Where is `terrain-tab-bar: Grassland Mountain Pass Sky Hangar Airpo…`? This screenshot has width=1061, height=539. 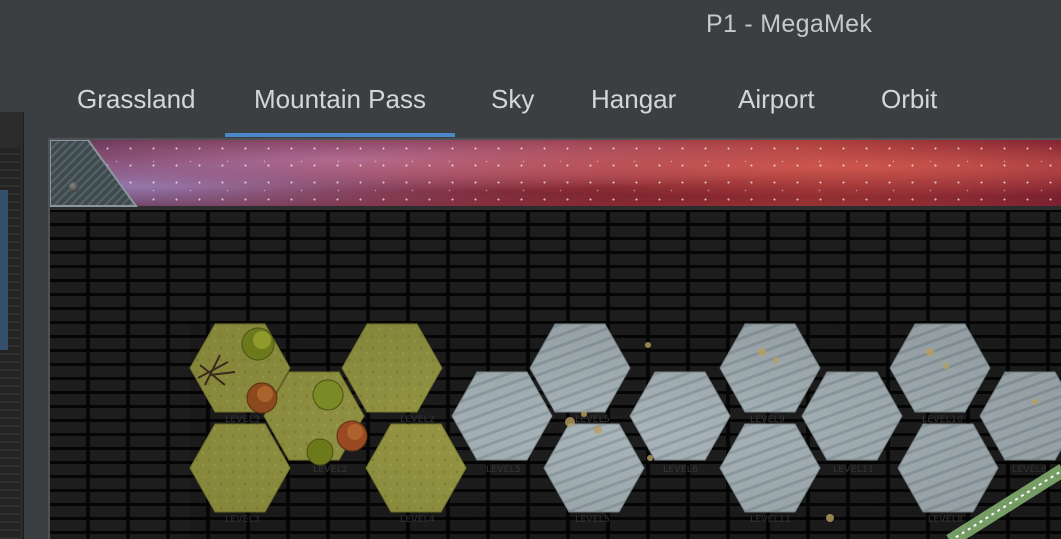
terrain-tab-bar: Grassland Mountain Pass Sky Hangar Airpo… is located at coordinates (530, 111).